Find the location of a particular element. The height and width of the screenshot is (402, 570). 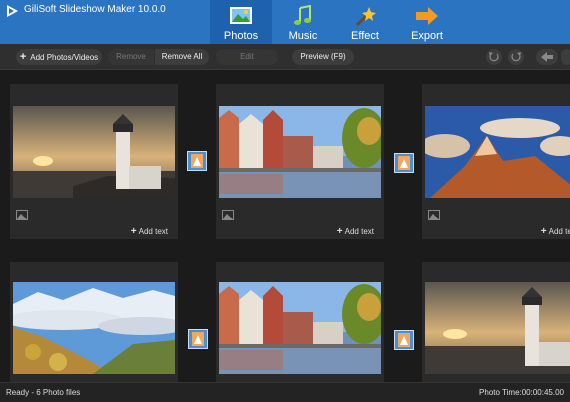

rotate-right-icon is located at coordinates (516, 57).